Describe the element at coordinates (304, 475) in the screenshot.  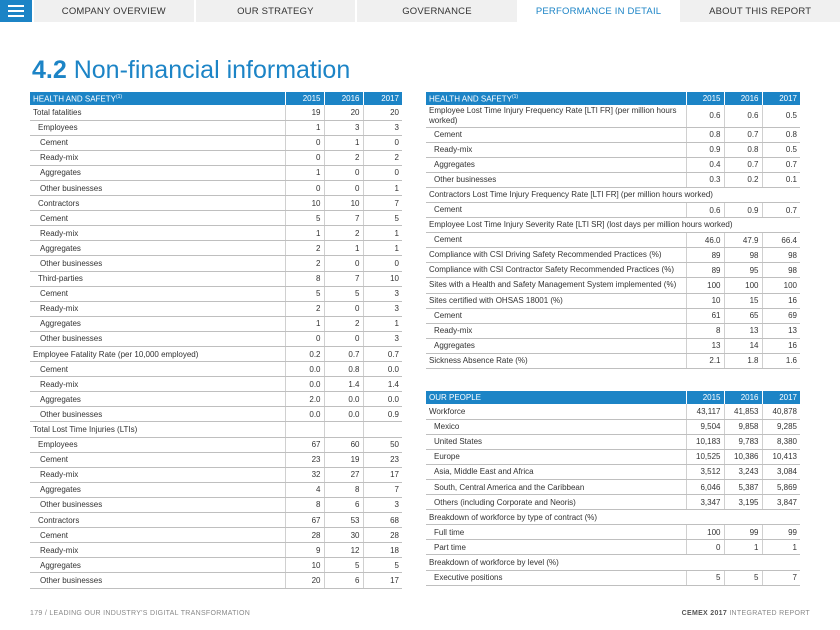
I see `cell-value: 32` at that location.